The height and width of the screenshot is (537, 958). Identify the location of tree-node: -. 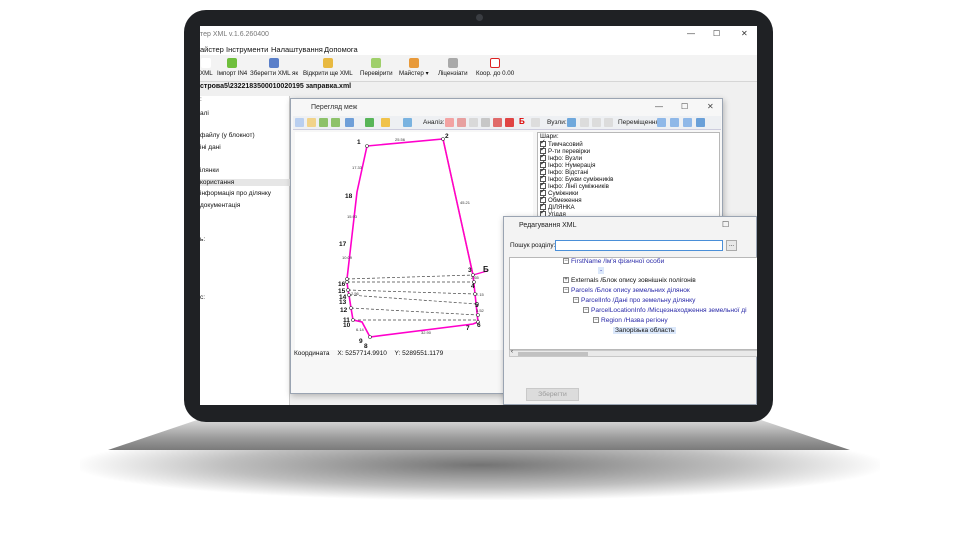
(601, 270).